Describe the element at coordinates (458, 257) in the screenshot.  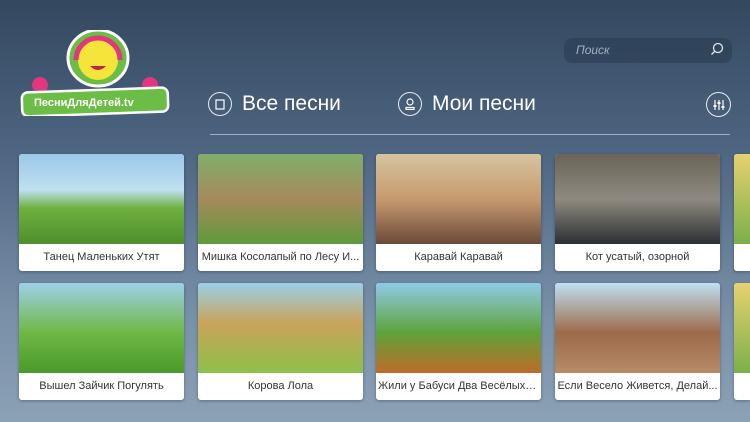
I see `song-title: Каравай Каравай` at that location.